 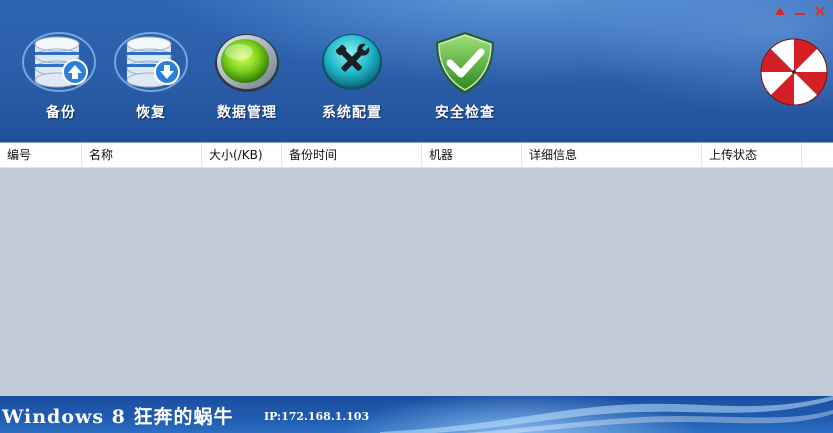 I want to click on restore-button: 恢复, so click(x=151, y=78).